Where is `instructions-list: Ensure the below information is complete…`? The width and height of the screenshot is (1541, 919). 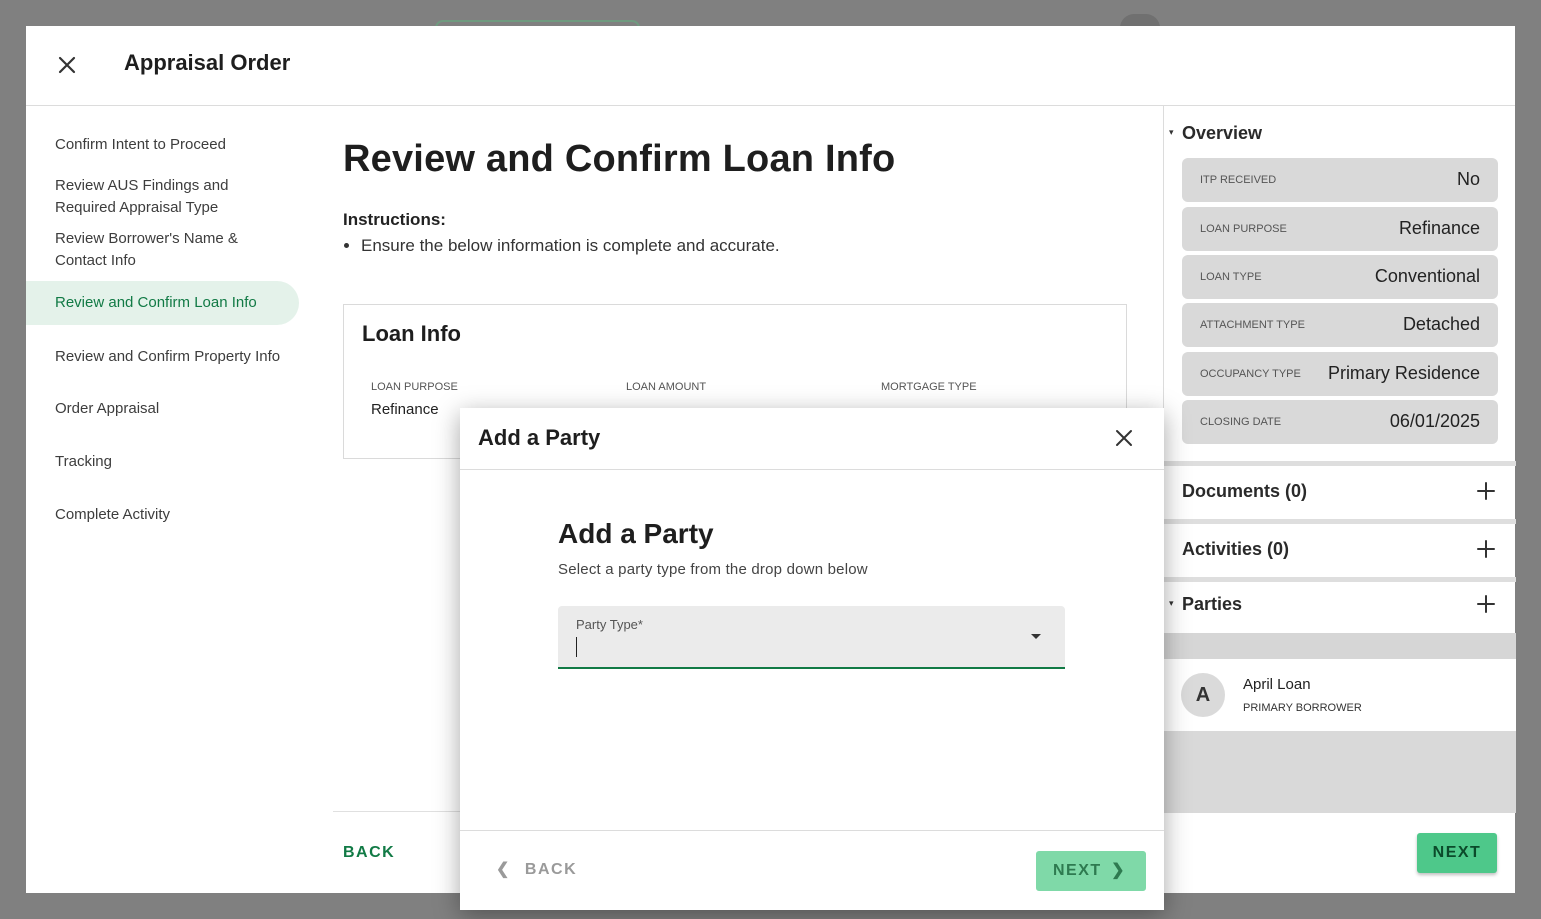
instructions-list: Ensure the below information is complete… is located at coordinates (570, 246).